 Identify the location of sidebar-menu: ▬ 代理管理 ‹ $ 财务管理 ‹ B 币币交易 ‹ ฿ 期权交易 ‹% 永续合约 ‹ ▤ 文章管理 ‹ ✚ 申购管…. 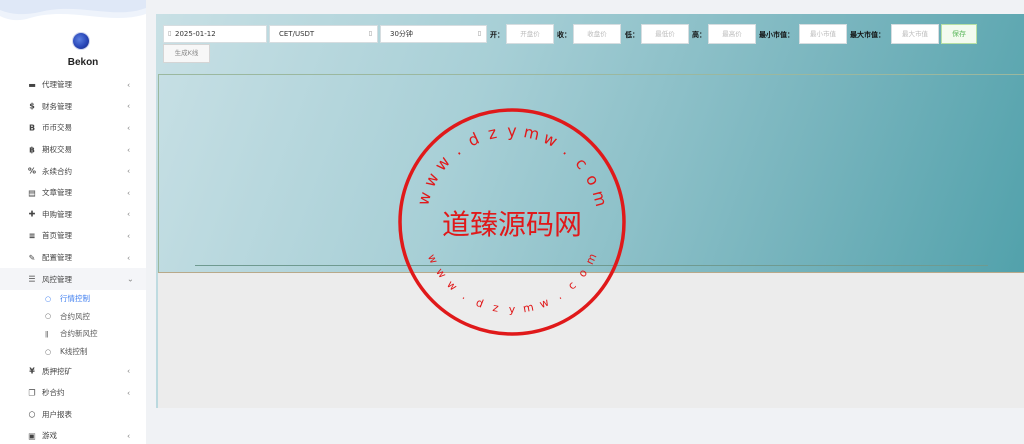
(73, 259).